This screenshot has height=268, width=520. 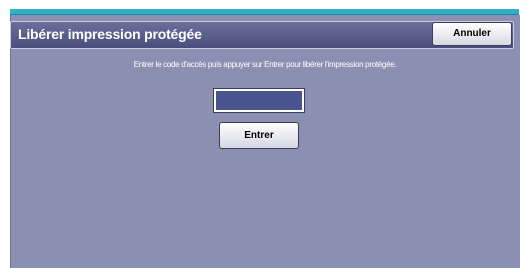 I want to click on page-title: Libérer impression protégée, so click(x=110, y=34).